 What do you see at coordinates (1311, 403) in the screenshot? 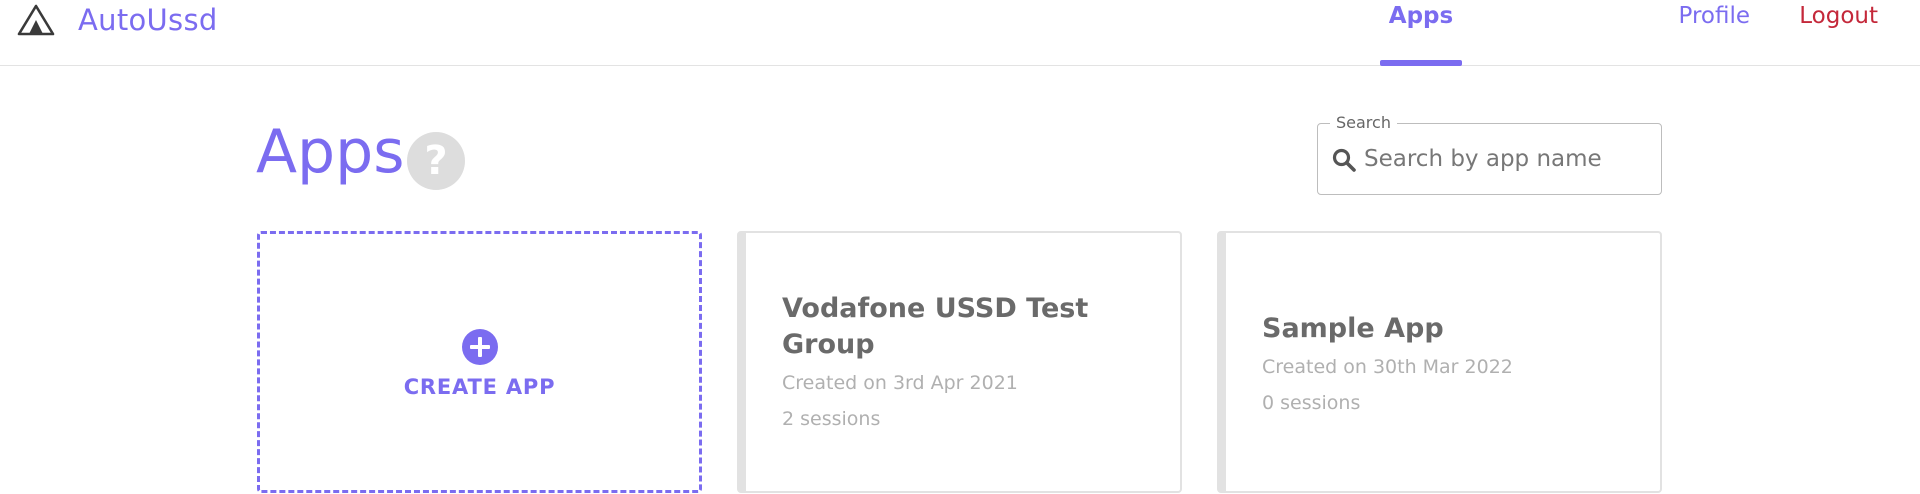
I see `app-session-count: 0 sessions` at bounding box center [1311, 403].